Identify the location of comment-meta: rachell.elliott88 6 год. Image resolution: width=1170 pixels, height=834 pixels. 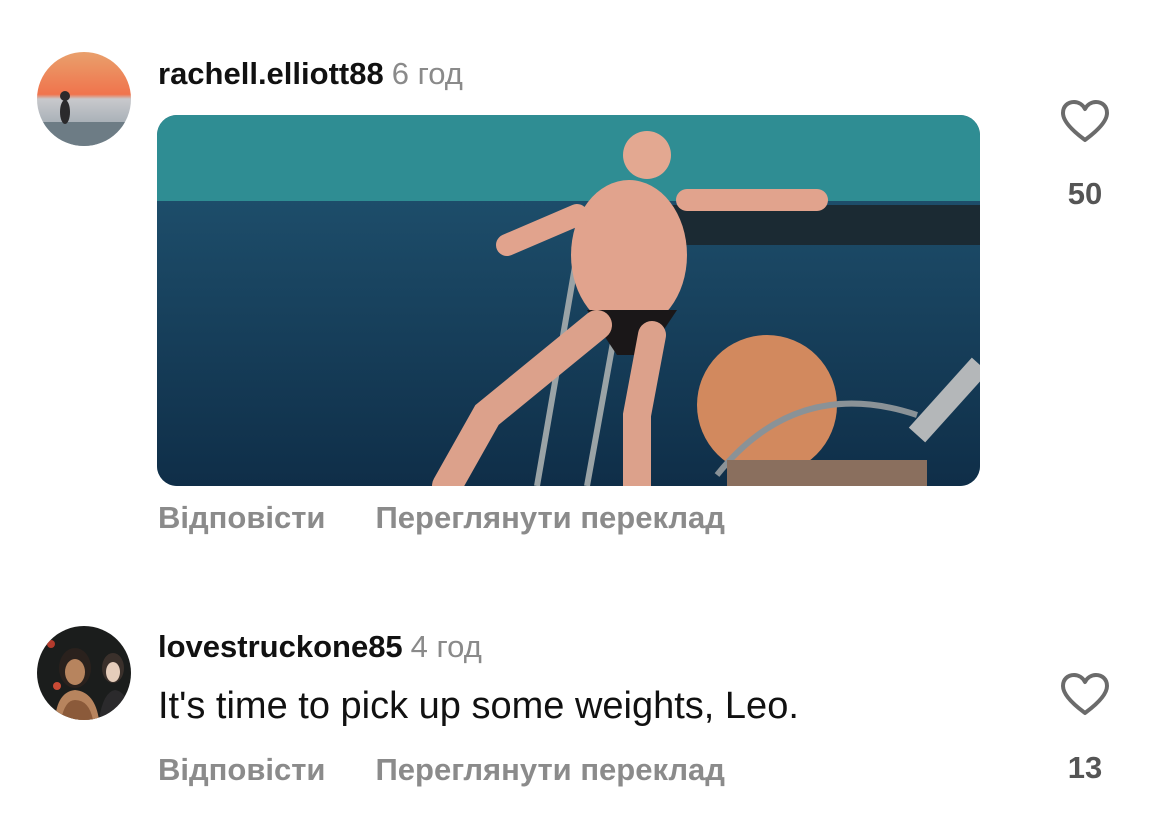
(310, 74).